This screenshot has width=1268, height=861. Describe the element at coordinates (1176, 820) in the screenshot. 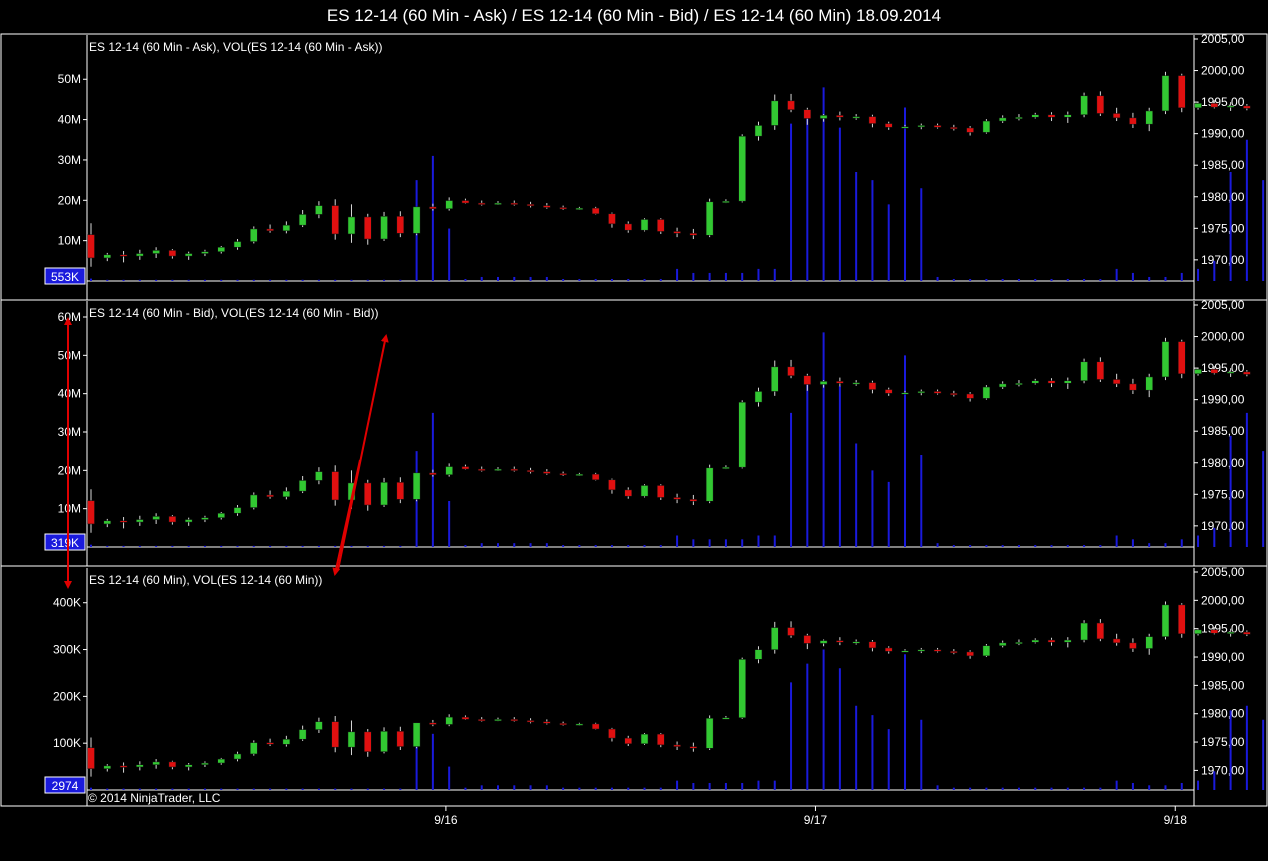

I see `x-tick-label: 9/18` at that location.